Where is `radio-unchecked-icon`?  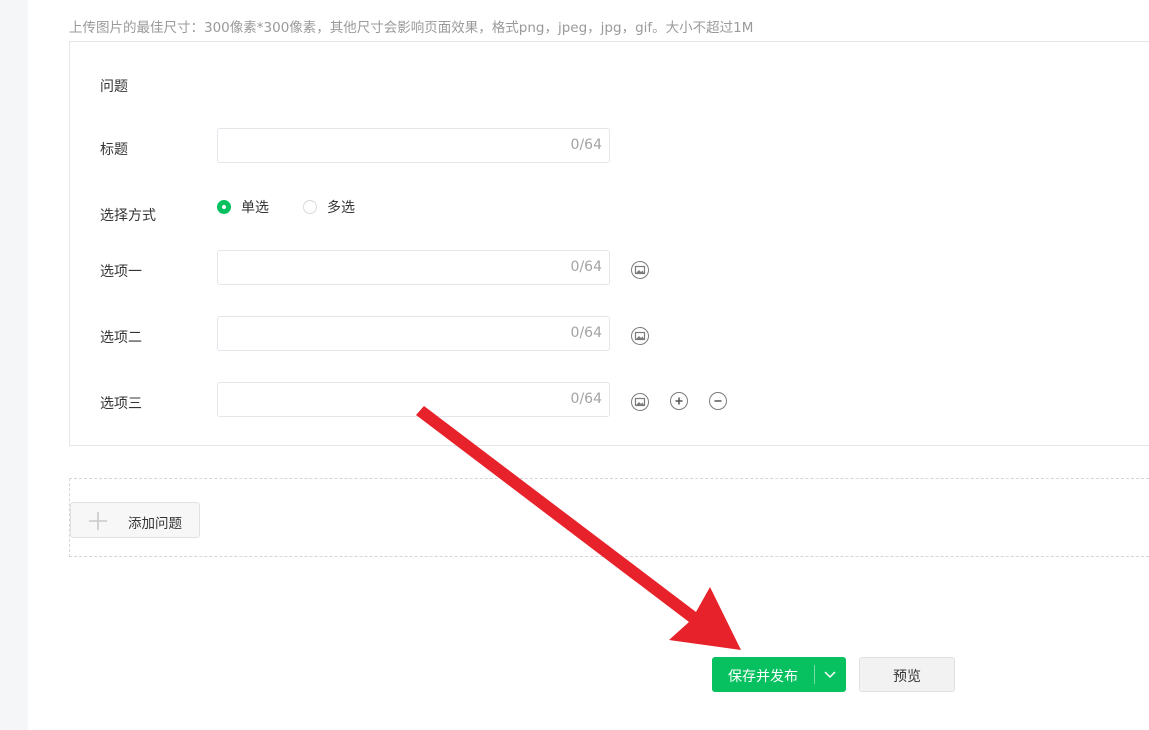
radio-unchecked-icon is located at coordinates (310, 207).